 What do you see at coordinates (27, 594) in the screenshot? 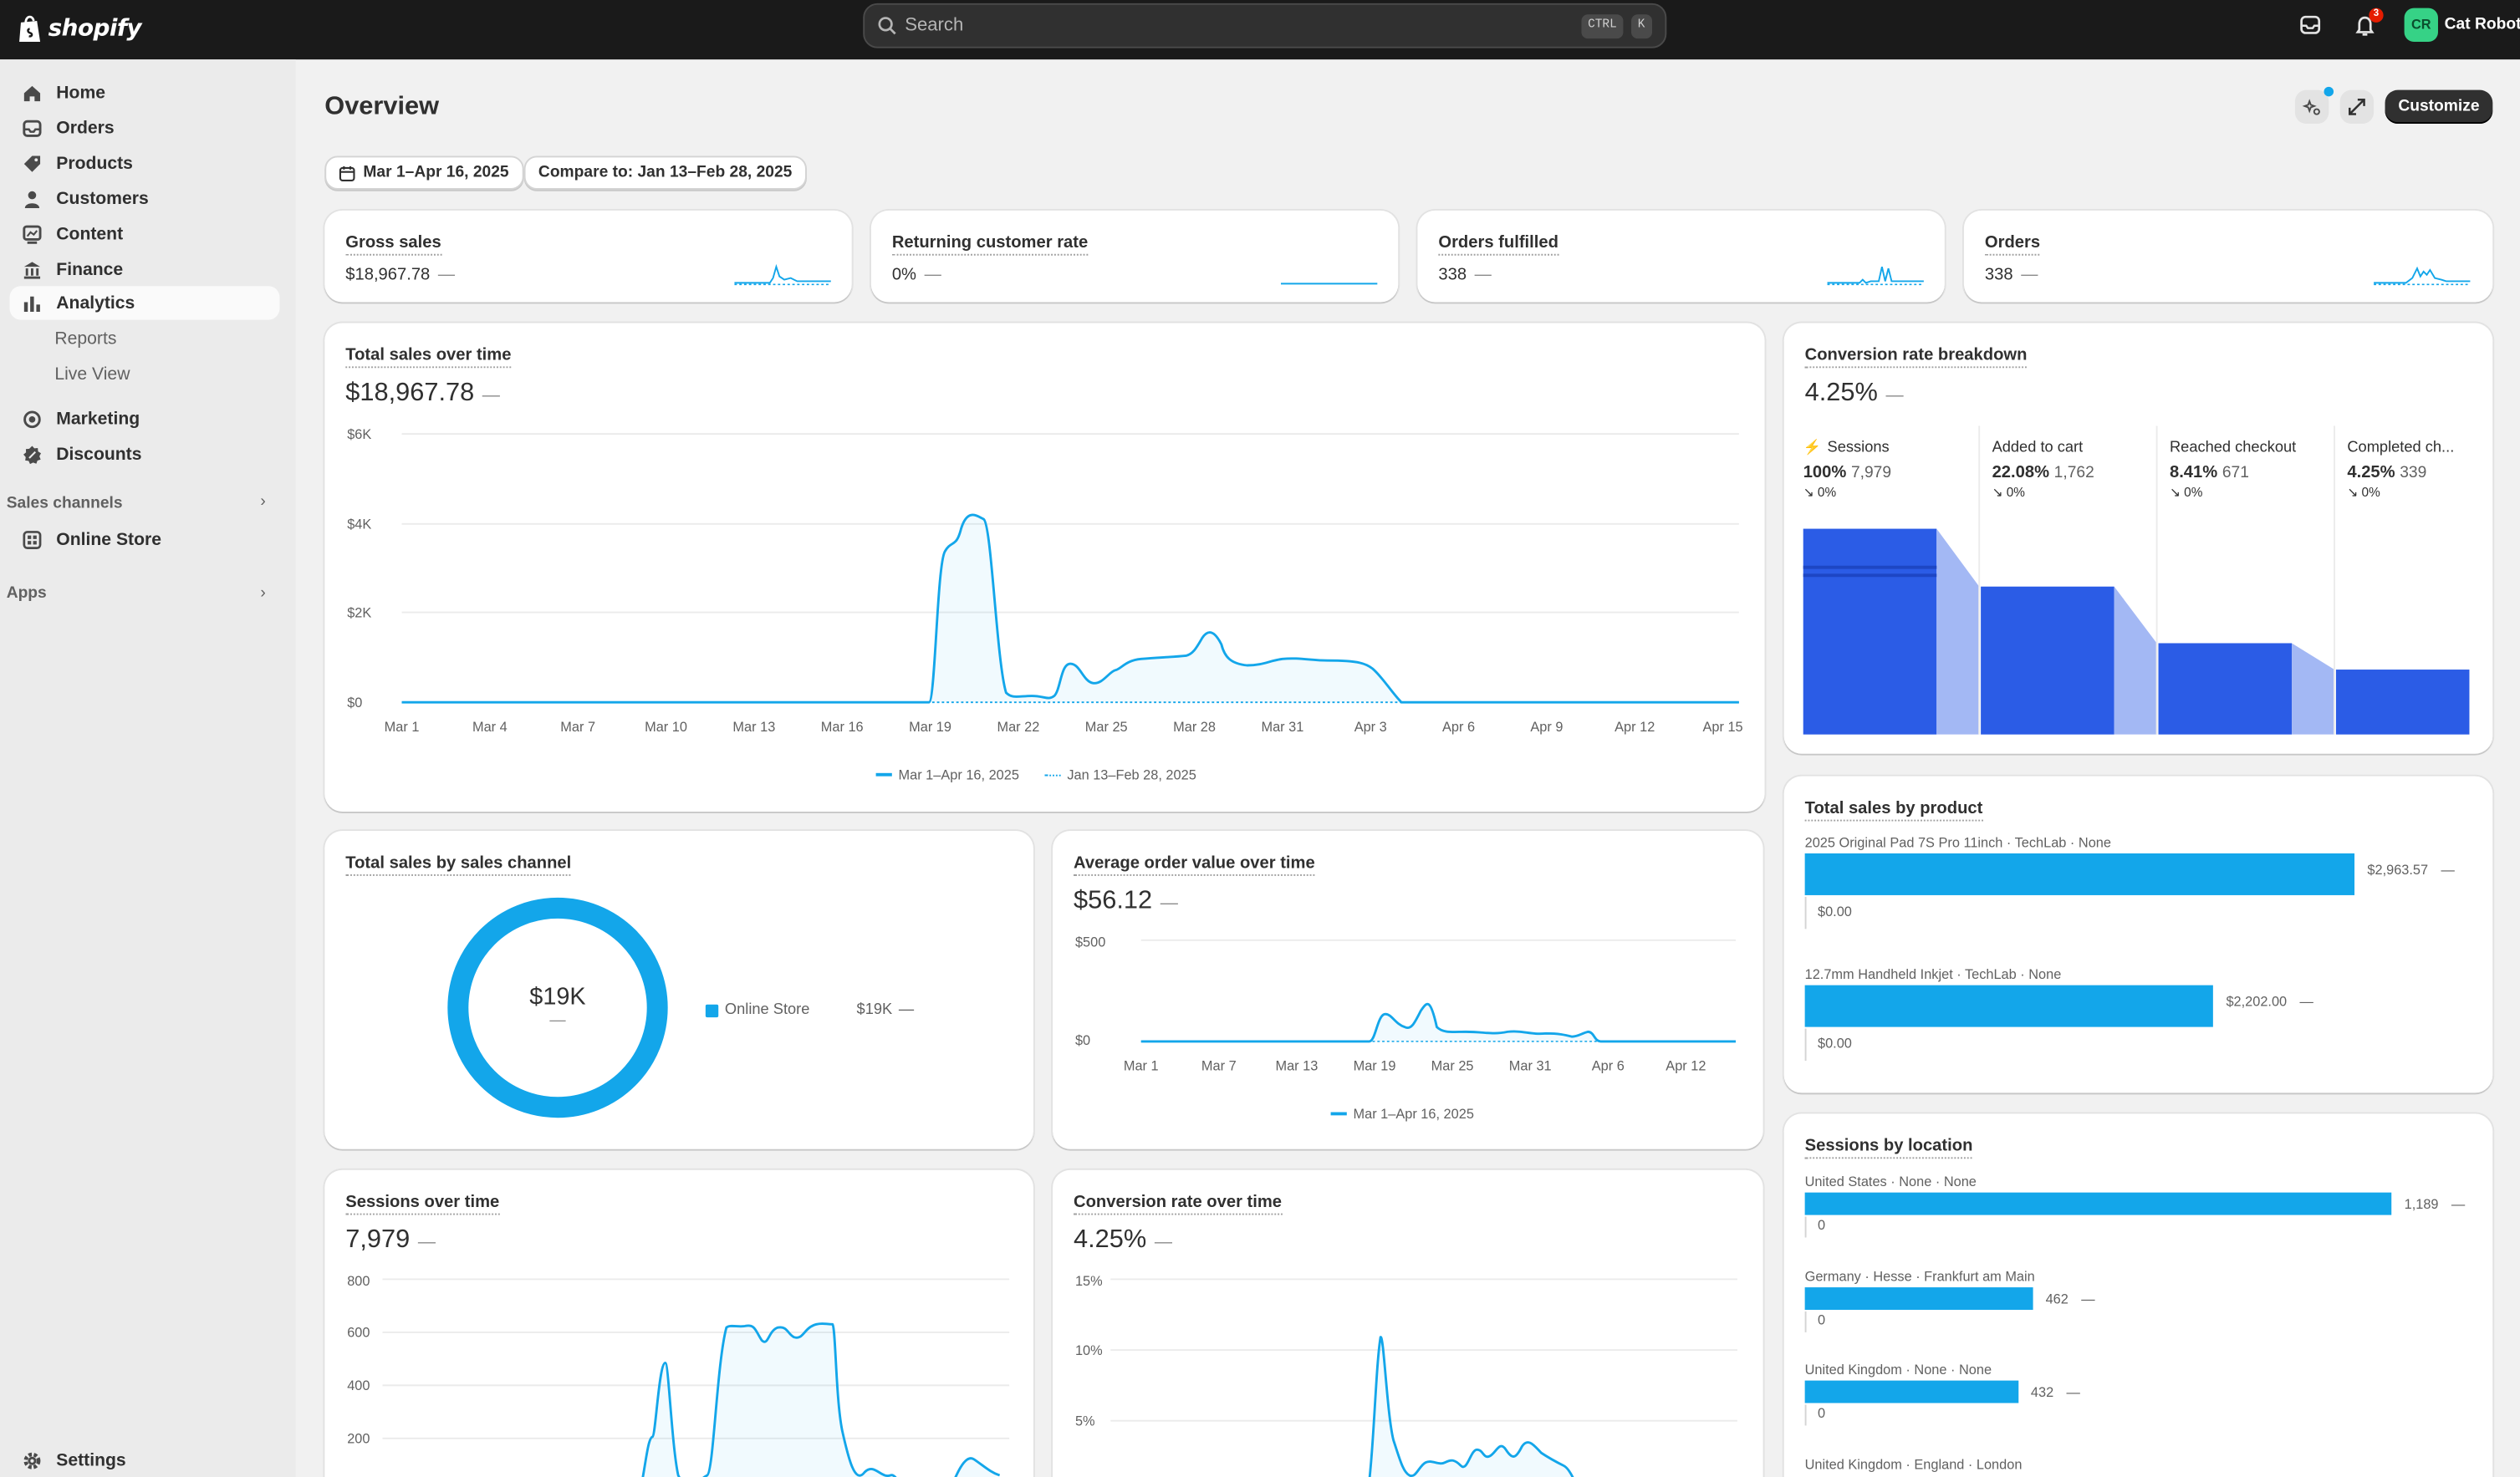
I see `apps-heading: Apps` at bounding box center [27, 594].